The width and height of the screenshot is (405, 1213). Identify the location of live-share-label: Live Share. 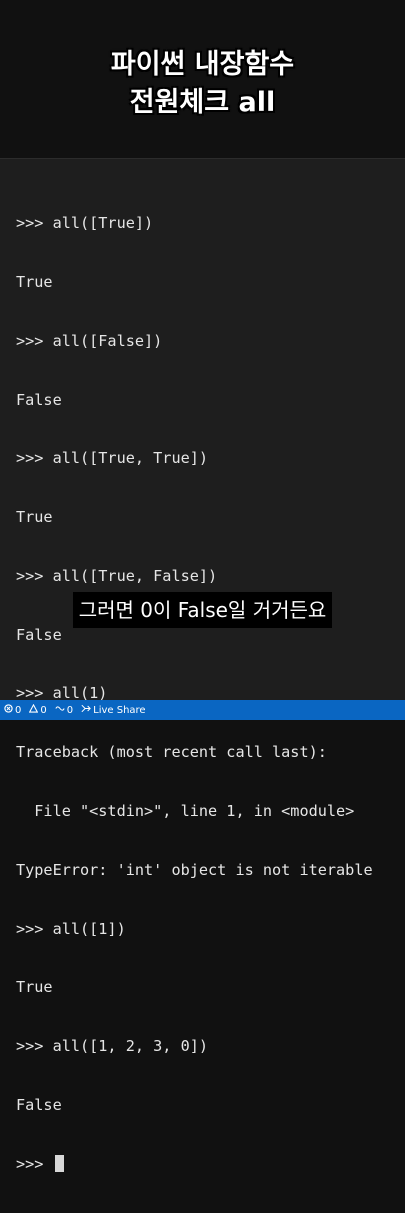
(119, 710).